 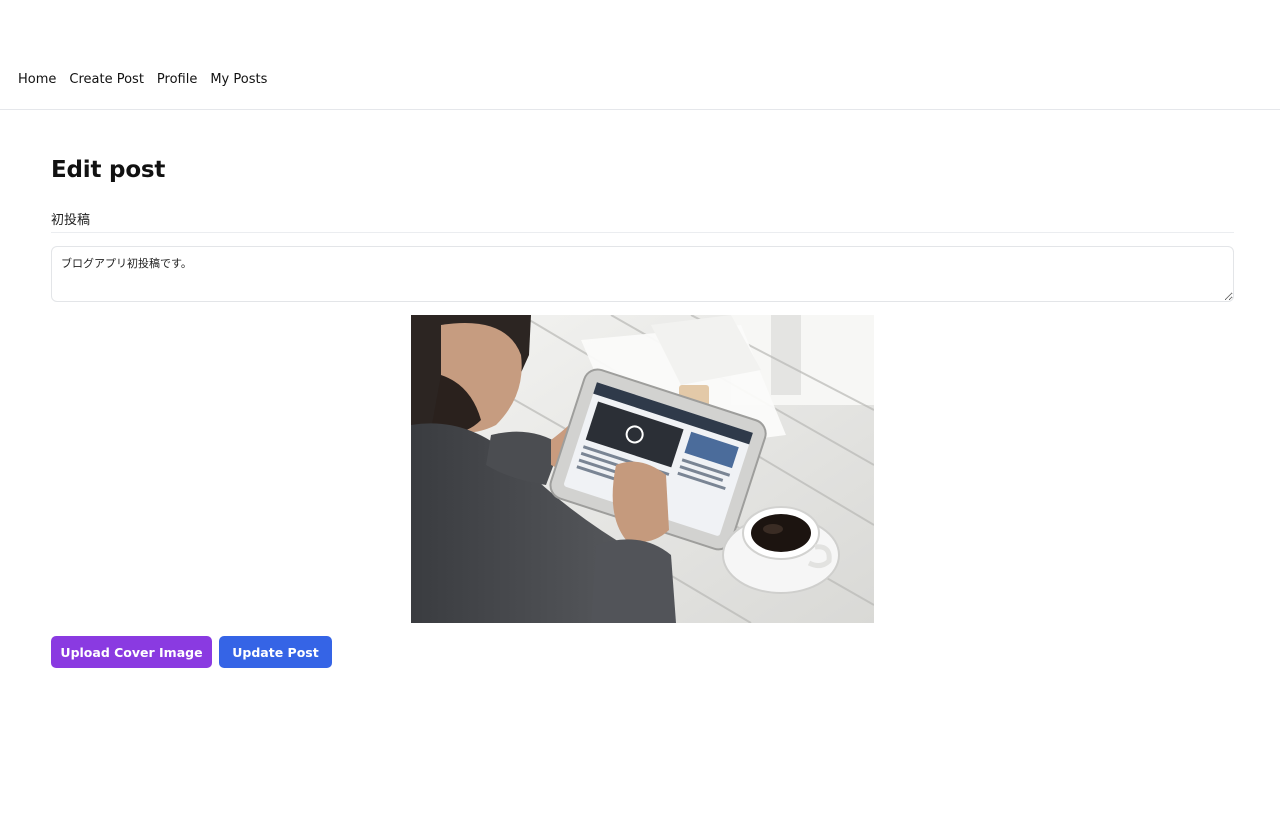 I want to click on update-post-button: Update Post, so click(x=275, y=652).